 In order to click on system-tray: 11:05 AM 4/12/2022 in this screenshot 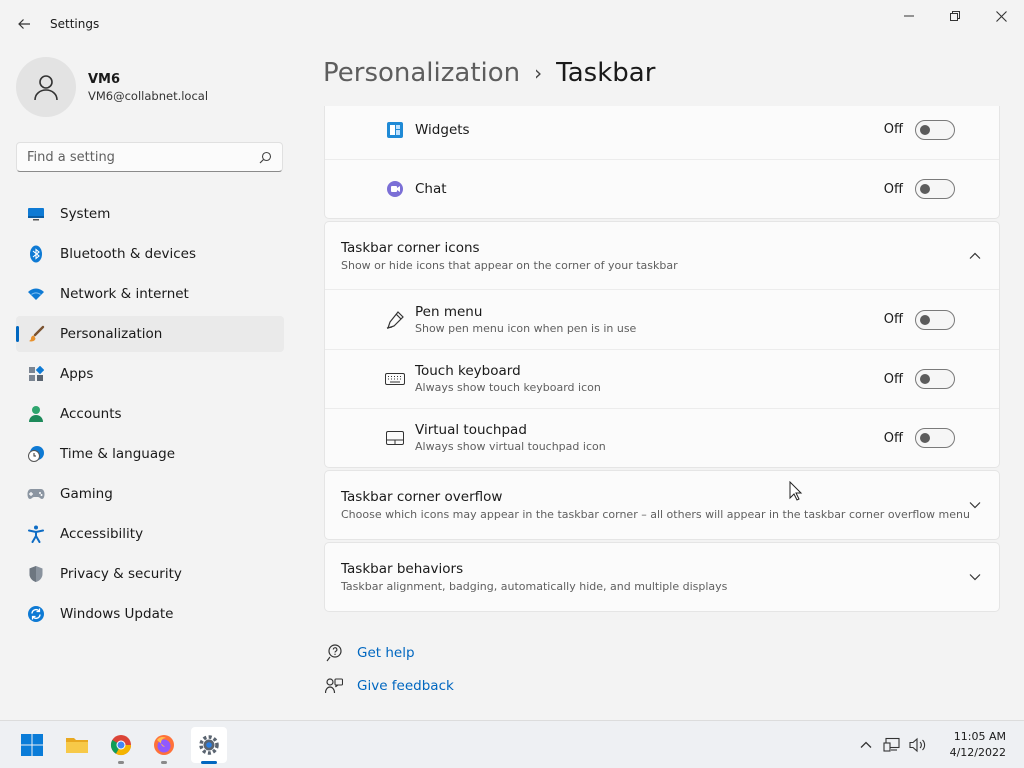, I will do `click(939, 744)`.